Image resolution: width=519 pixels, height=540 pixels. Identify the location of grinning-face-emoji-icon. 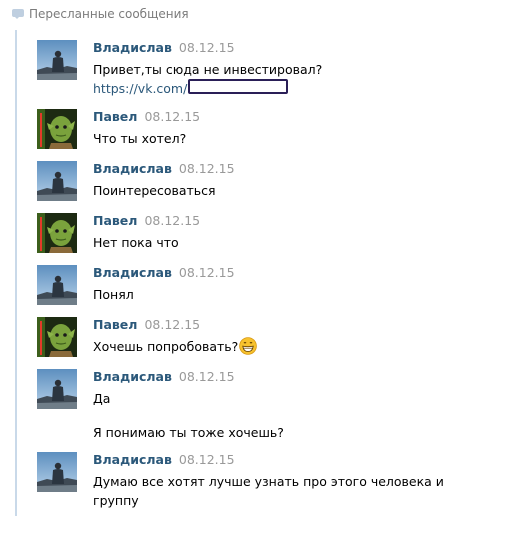
(248, 346).